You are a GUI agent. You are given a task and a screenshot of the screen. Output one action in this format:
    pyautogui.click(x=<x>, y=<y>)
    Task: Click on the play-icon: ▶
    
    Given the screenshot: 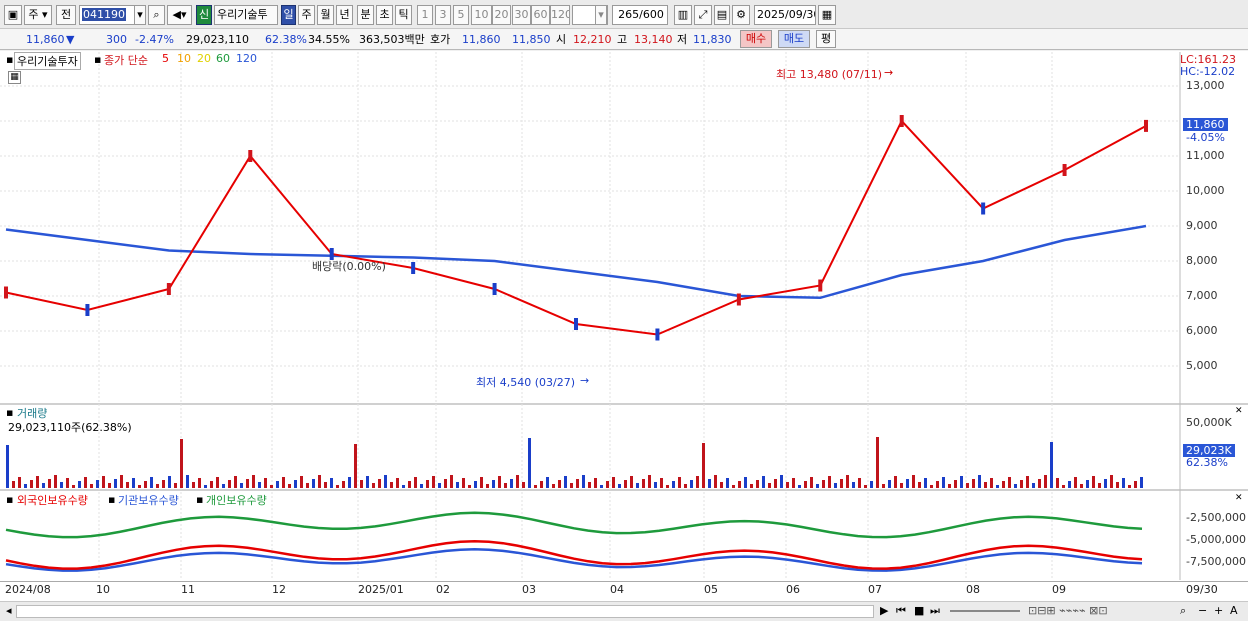 What is the action you would take?
    pyautogui.click(x=884, y=610)
    